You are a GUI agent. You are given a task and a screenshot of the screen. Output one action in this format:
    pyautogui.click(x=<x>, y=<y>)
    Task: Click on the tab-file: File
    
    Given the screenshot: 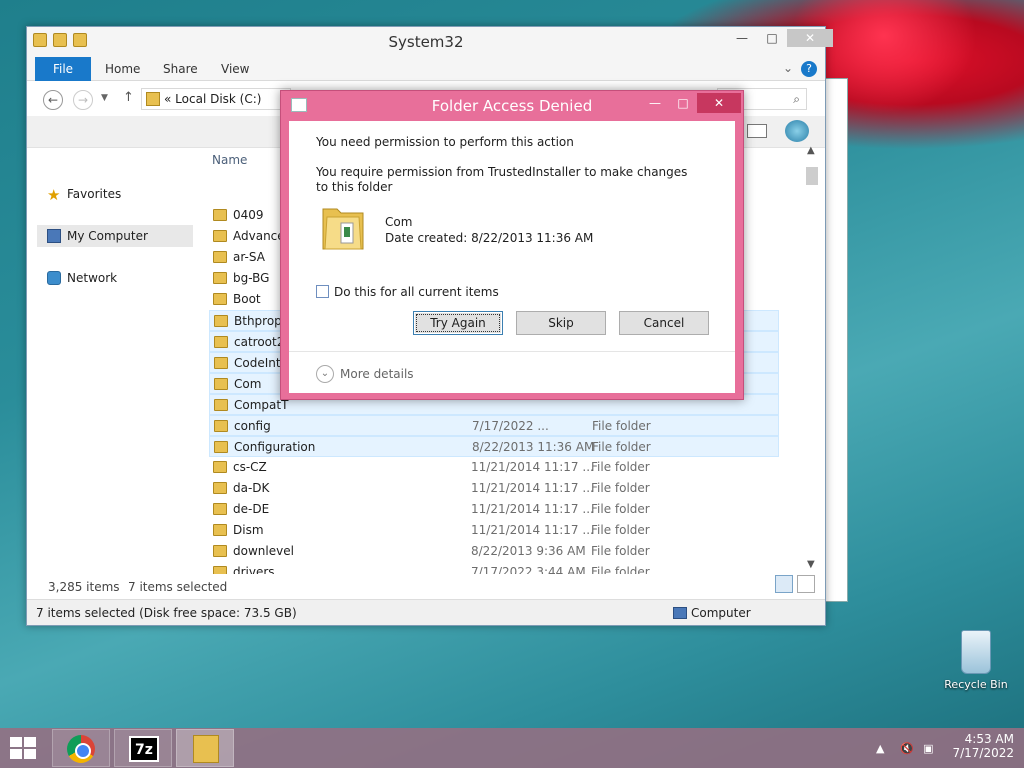 What is the action you would take?
    pyautogui.click(x=63, y=69)
    